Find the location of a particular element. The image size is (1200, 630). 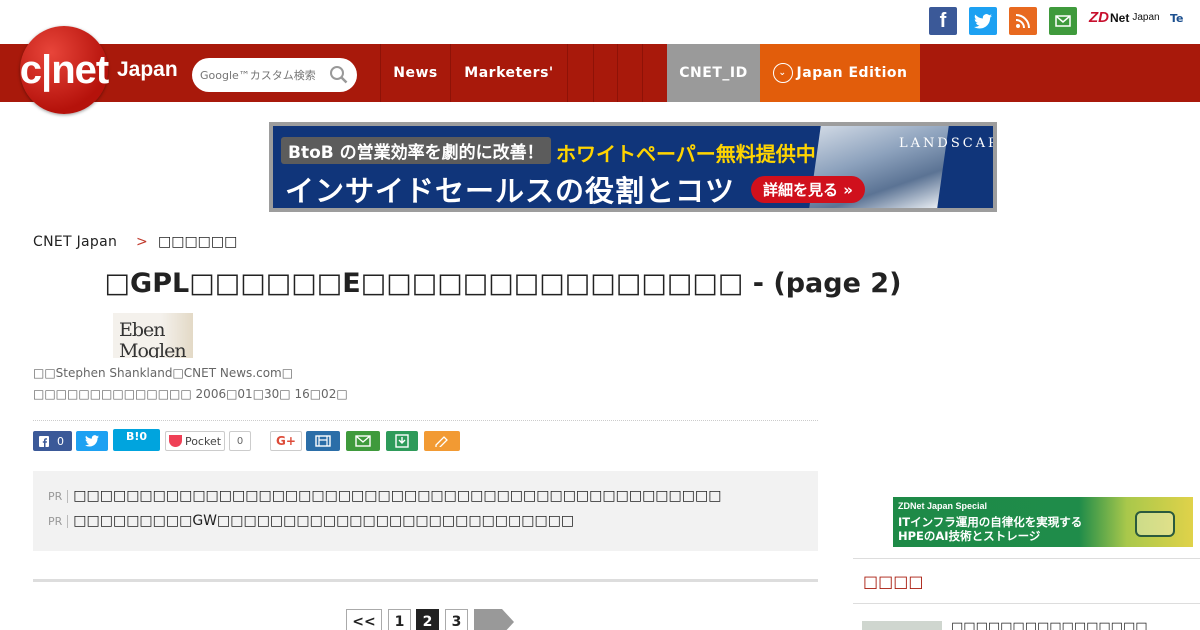

logo-japan-label: Japan is located at coordinates (147, 69).